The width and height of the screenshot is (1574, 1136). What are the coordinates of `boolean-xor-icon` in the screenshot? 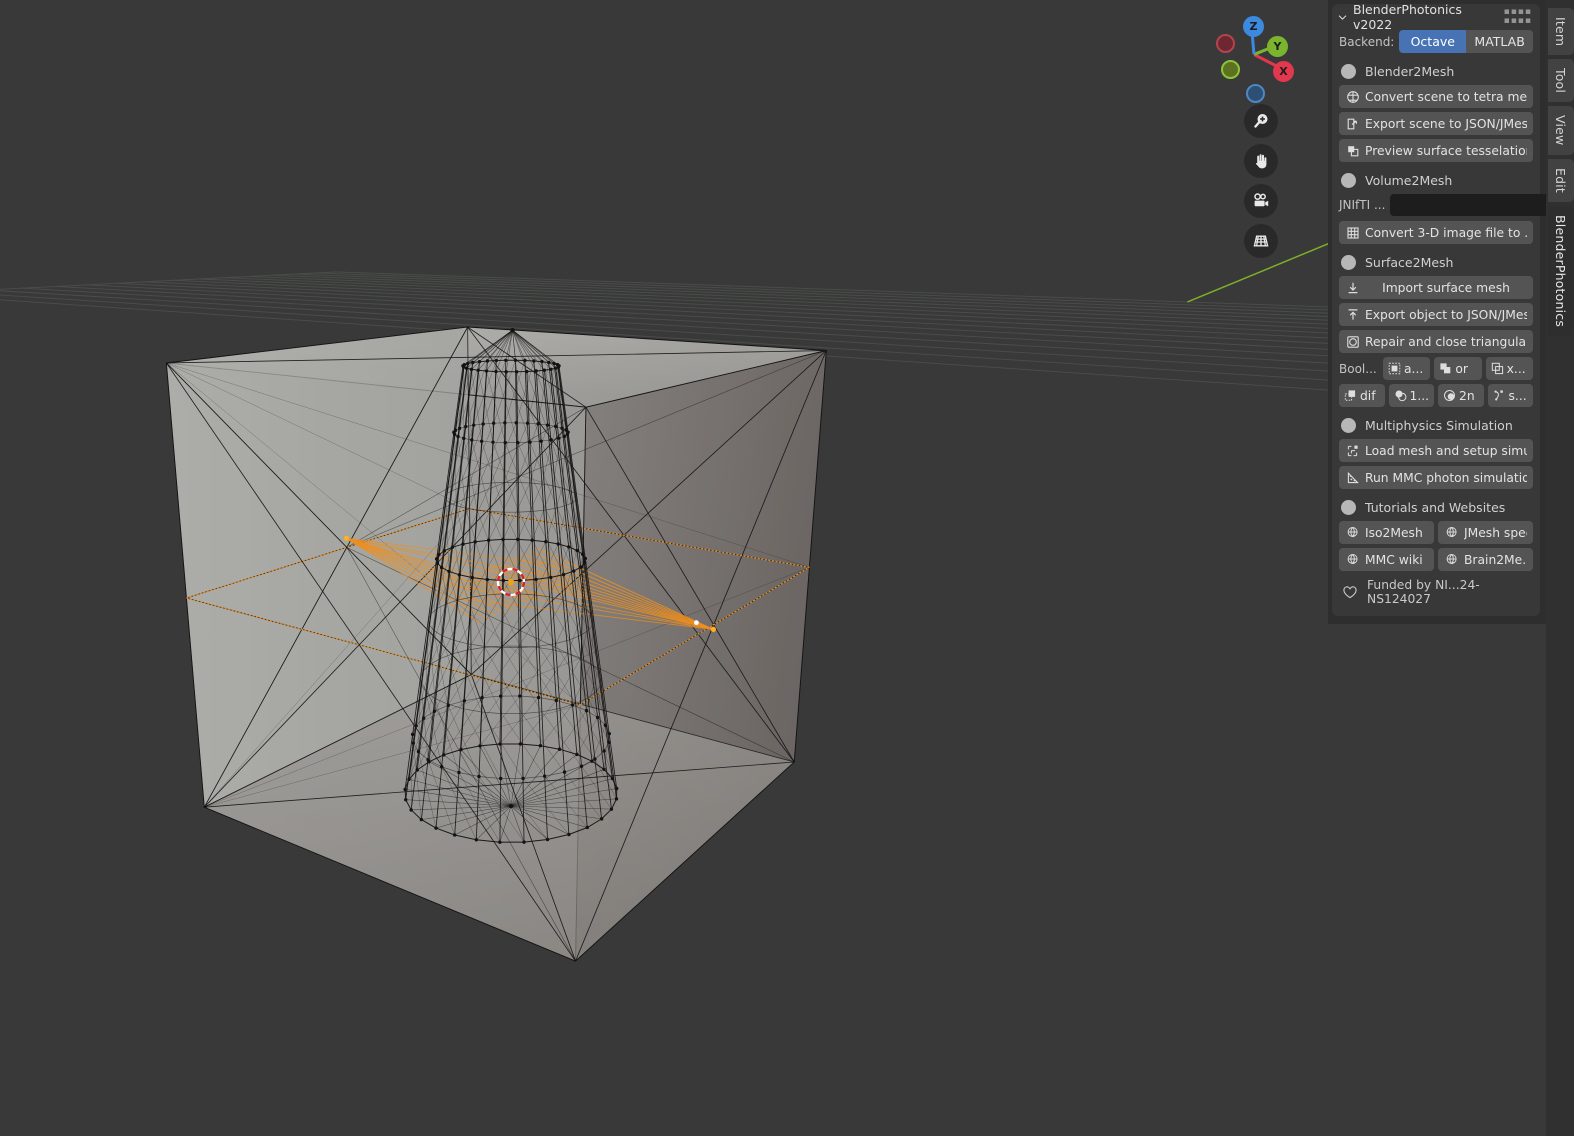 It's located at (1497, 368).